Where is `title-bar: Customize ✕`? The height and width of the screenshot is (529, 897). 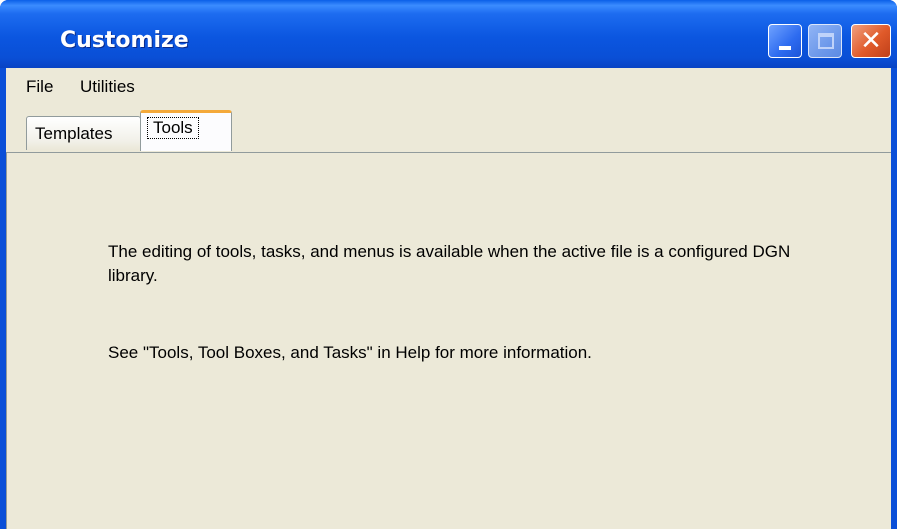 title-bar: Customize ✕ is located at coordinates (448, 34).